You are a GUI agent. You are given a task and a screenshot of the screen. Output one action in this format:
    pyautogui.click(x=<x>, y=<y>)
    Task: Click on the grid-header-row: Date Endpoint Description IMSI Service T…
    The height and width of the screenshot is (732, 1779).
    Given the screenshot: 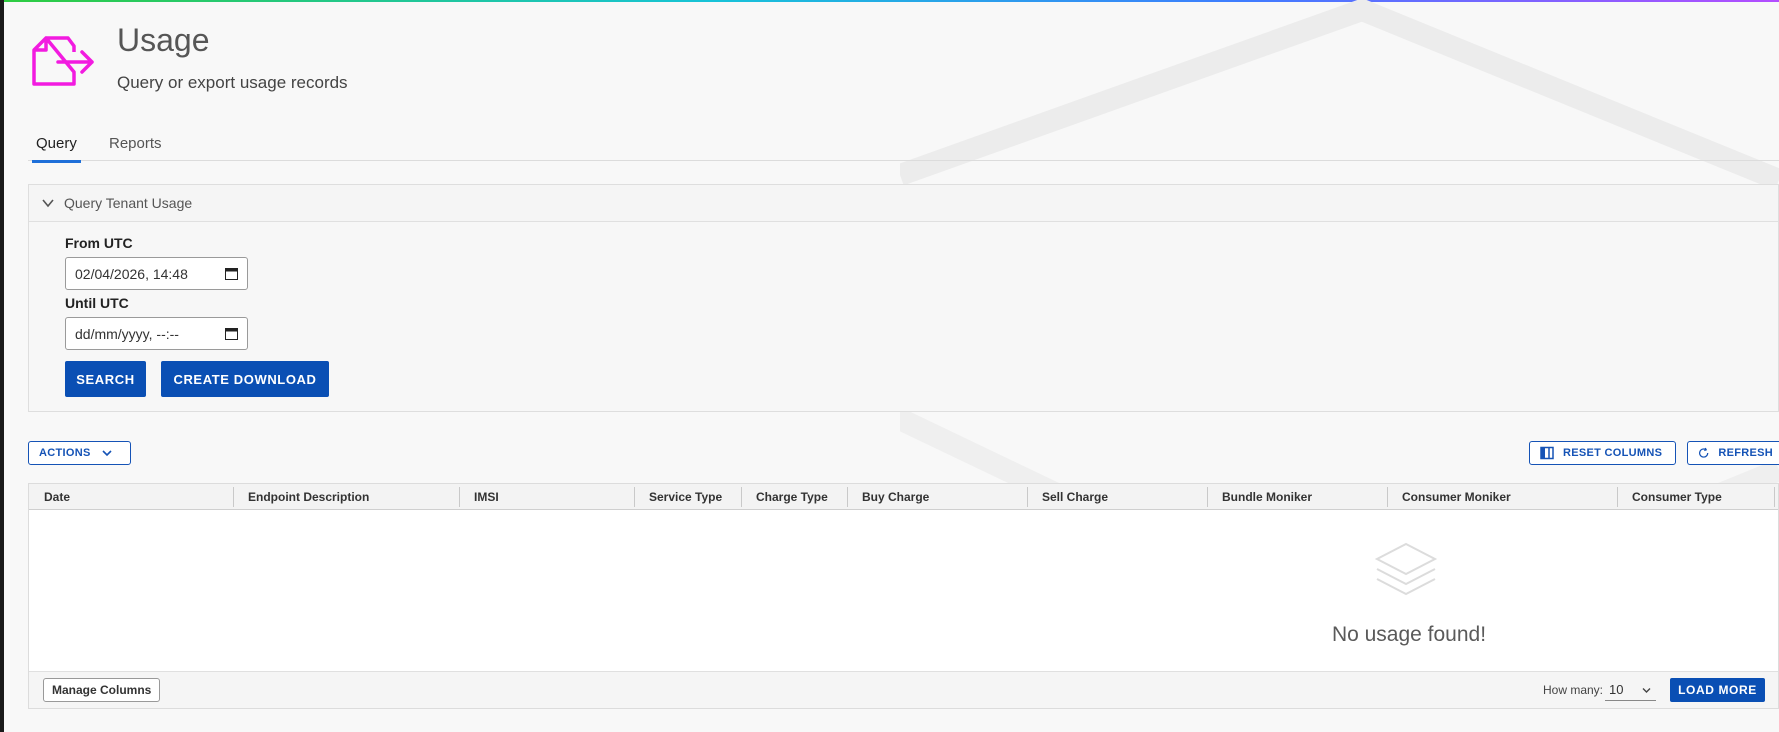 What is the action you would take?
    pyautogui.click(x=903, y=497)
    